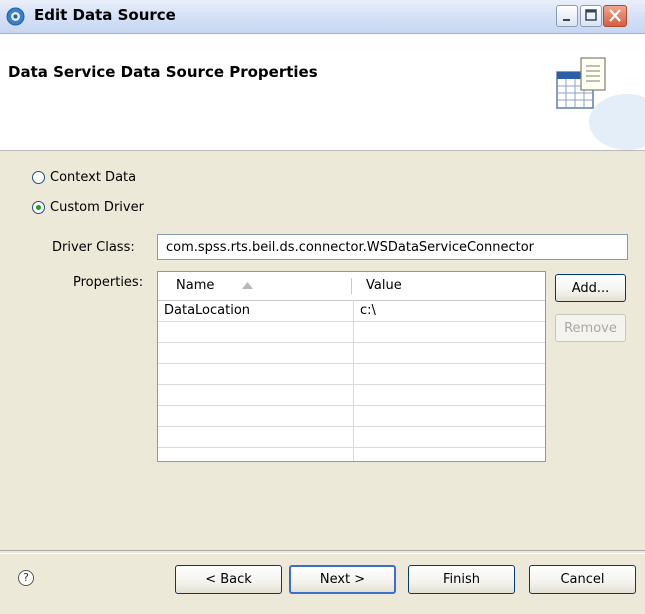 The width and height of the screenshot is (645, 614). What do you see at coordinates (582, 579) in the screenshot?
I see `cancel-button: Cancel` at bounding box center [582, 579].